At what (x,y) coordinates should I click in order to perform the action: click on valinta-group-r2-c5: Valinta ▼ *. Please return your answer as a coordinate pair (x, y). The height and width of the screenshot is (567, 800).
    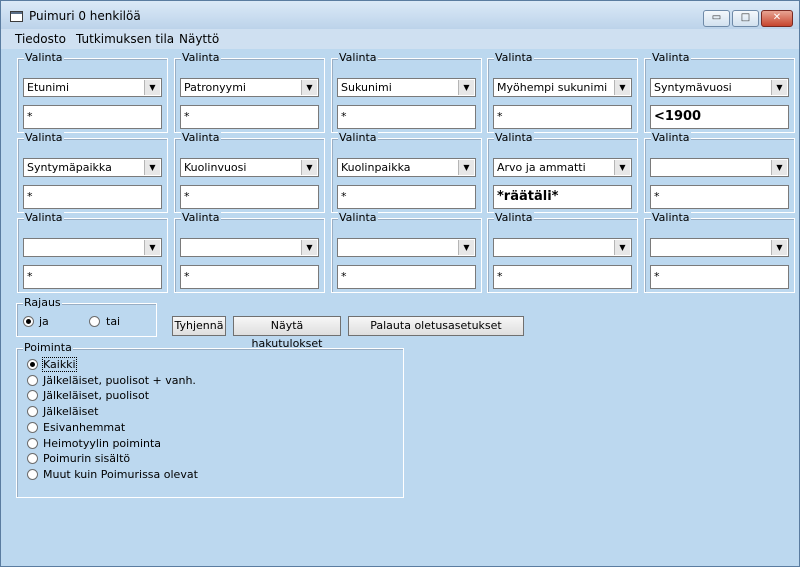
    Looking at the image, I should click on (719, 172).